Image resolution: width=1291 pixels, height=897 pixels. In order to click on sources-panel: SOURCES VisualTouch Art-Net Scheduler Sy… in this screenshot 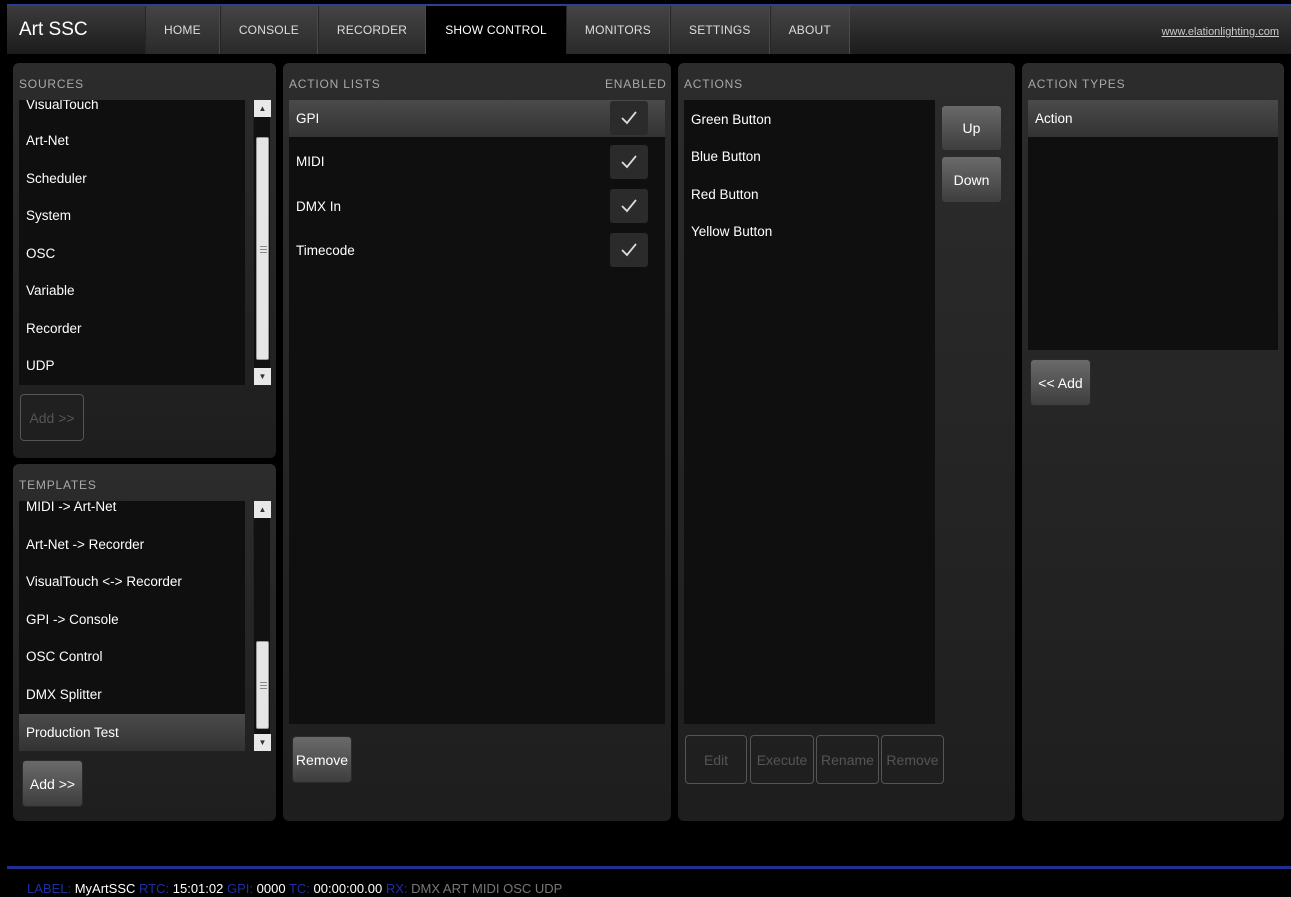, I will do `click(144, 260)`.